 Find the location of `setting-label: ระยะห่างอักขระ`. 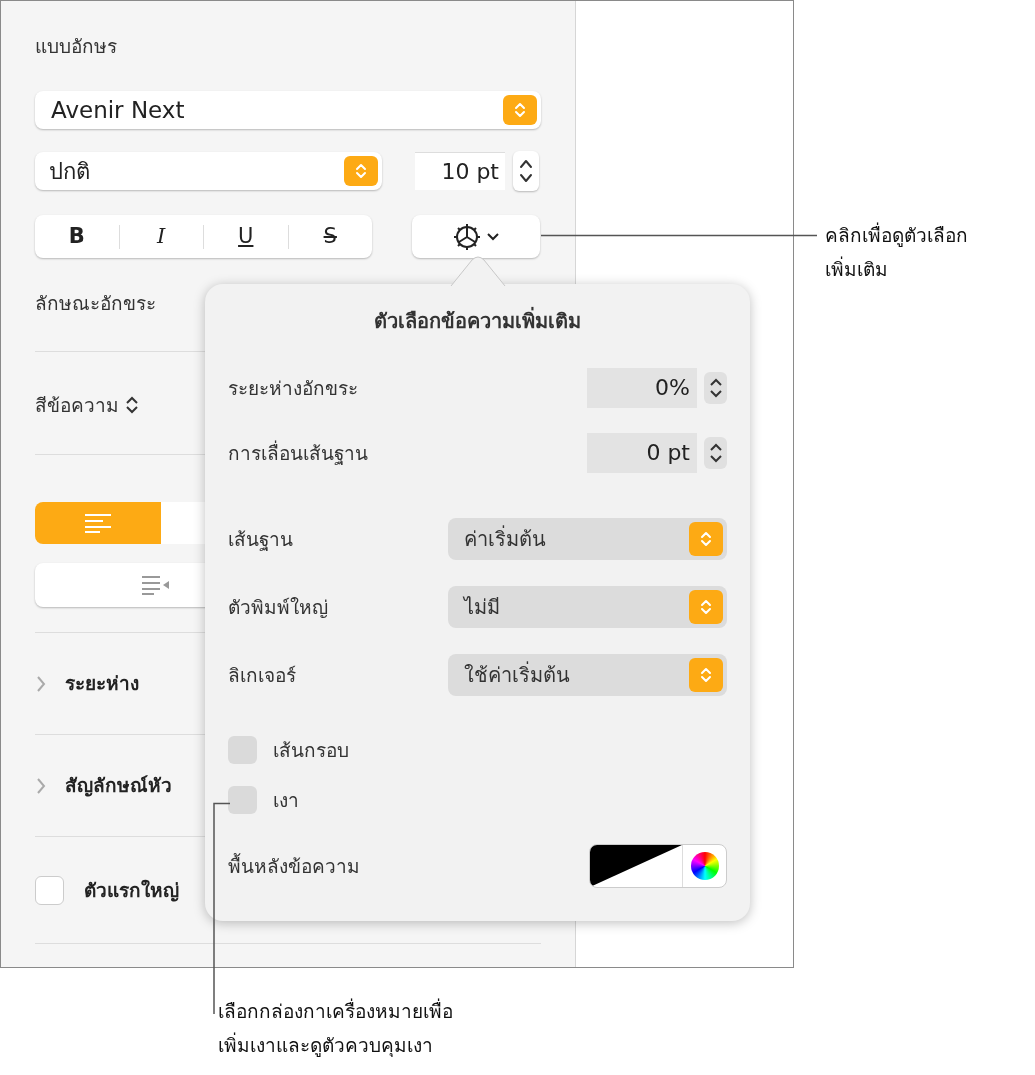

setting-label: ระยะห่างอักขระ is located at coordinates (293, 388).